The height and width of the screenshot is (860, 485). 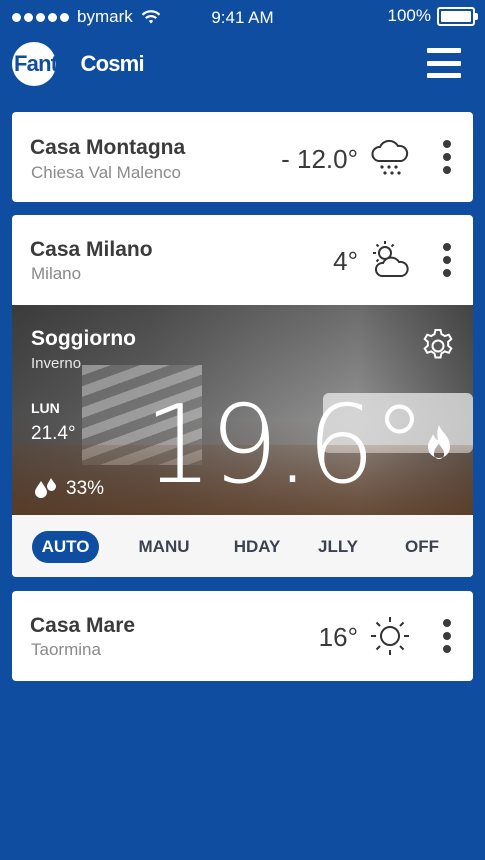 I want to click on outdoor-temperature: 16°, so click(x=338, y=637).